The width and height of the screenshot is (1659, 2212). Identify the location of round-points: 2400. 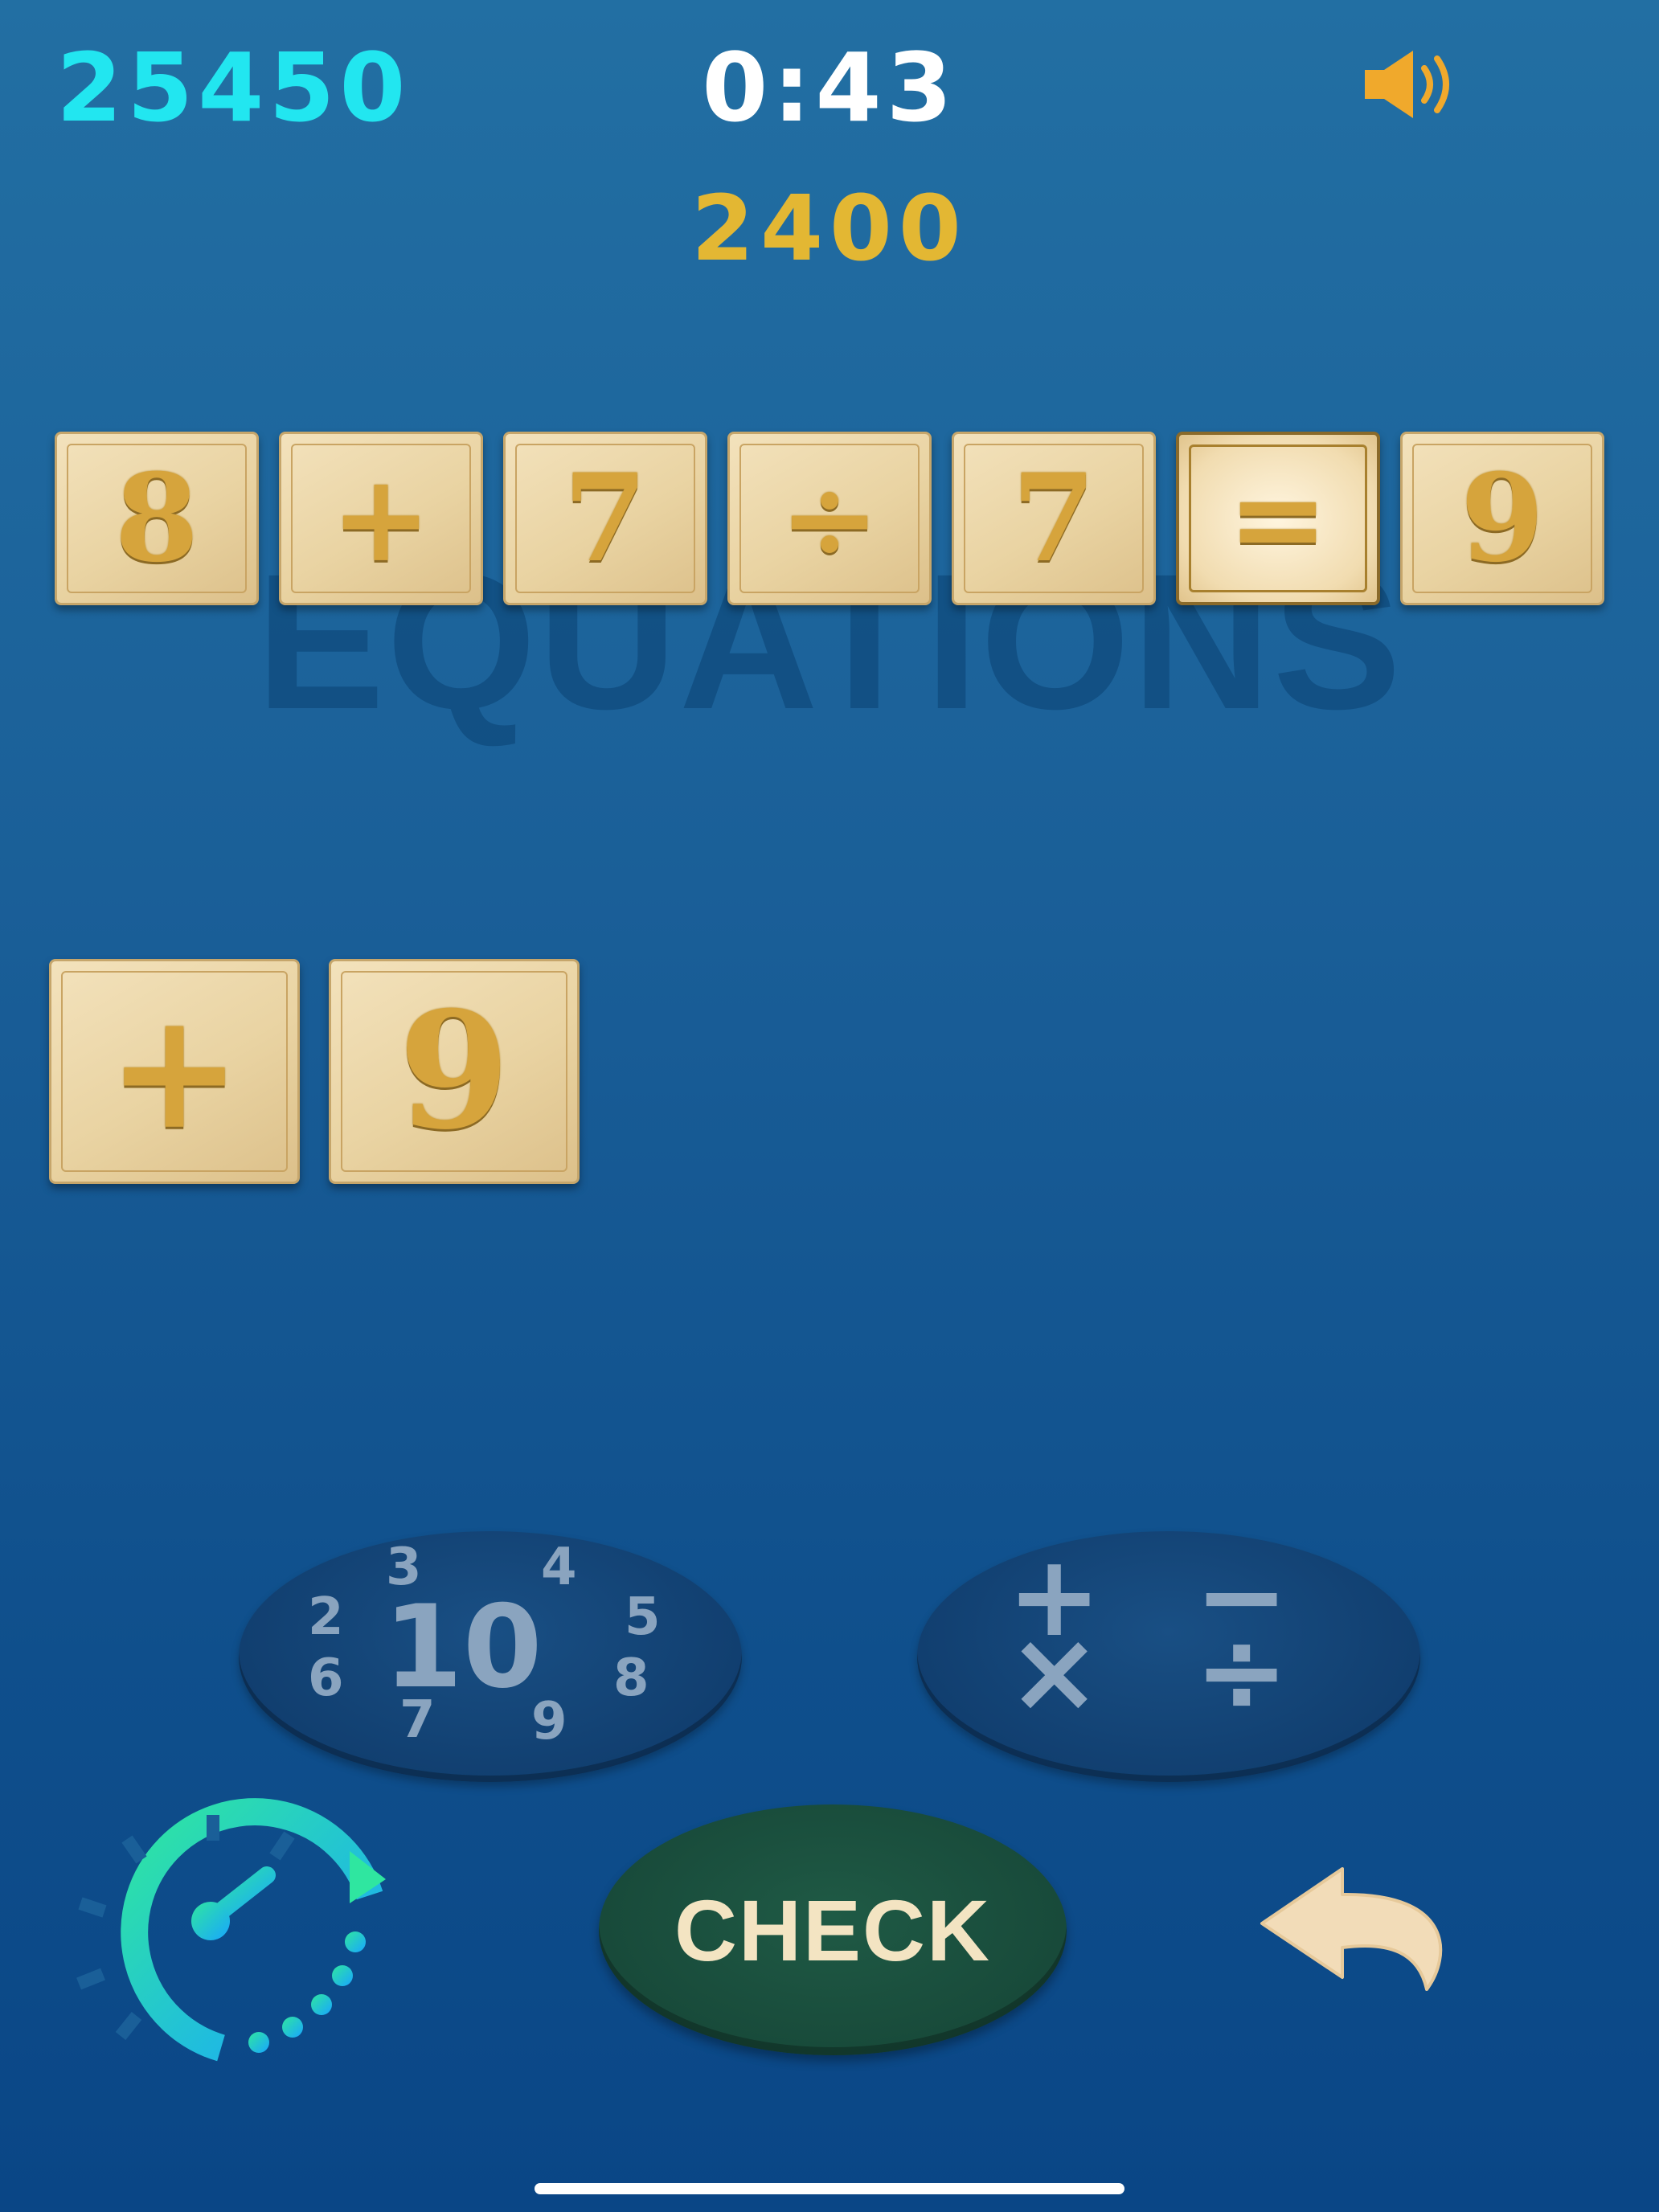
(829, 229).